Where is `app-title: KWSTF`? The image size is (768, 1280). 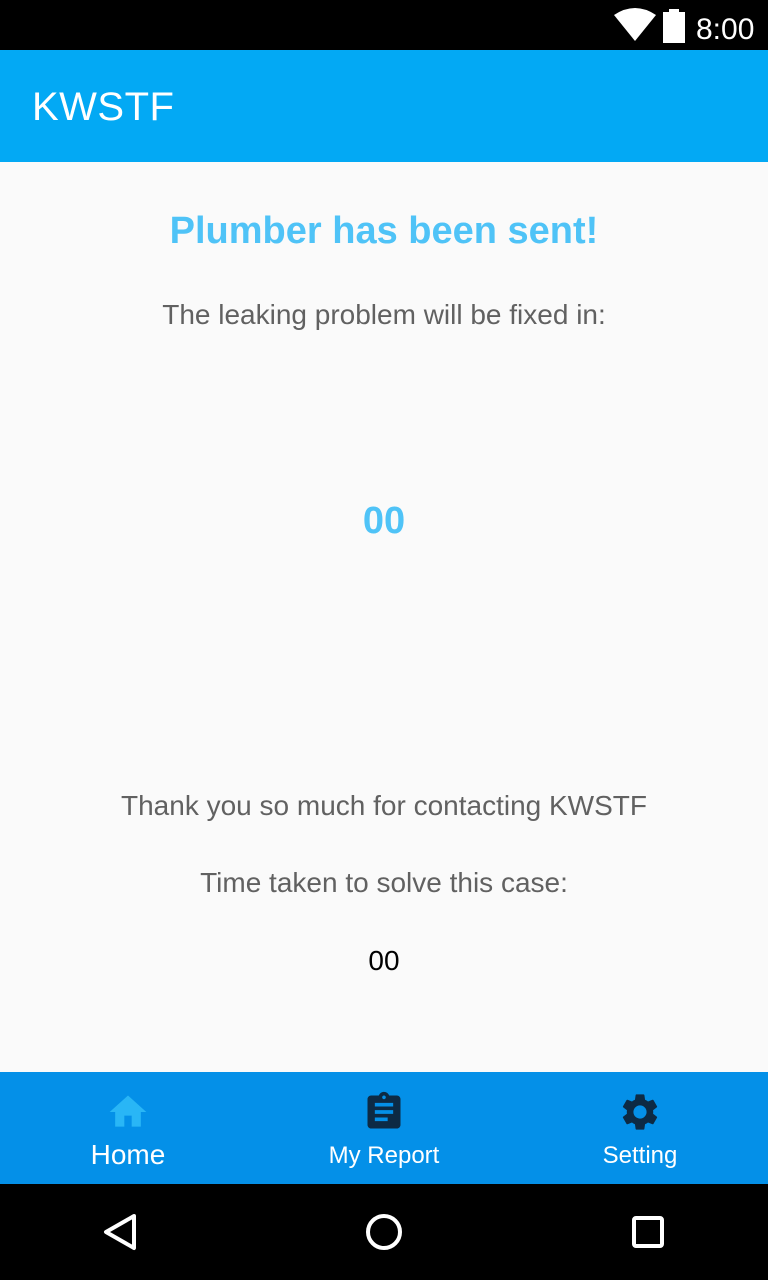 app-title: KWSTF is located at coordinates (103, 107).